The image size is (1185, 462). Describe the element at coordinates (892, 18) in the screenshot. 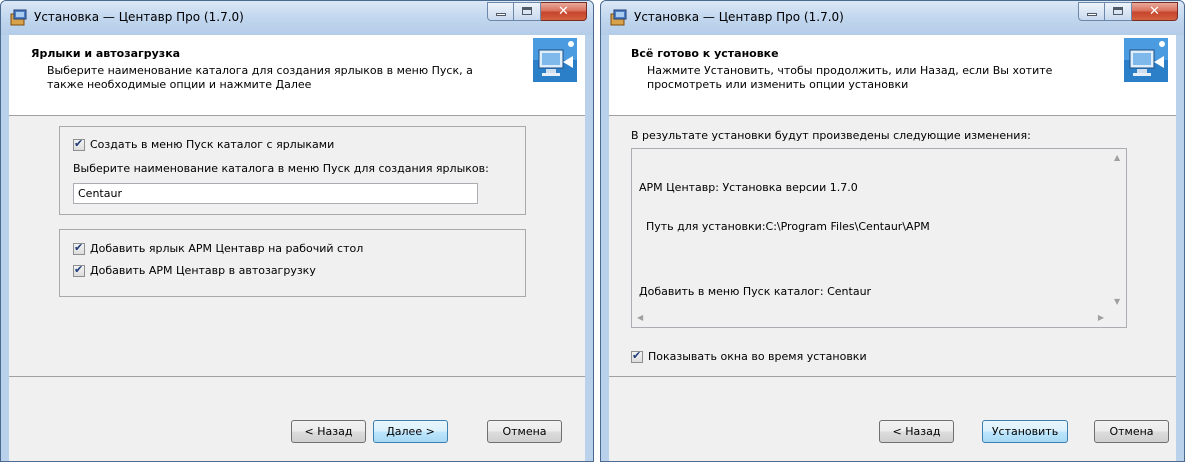

I see `right-title-bar: Установка — Центавр Про (1.7.0) ✕` at that location.